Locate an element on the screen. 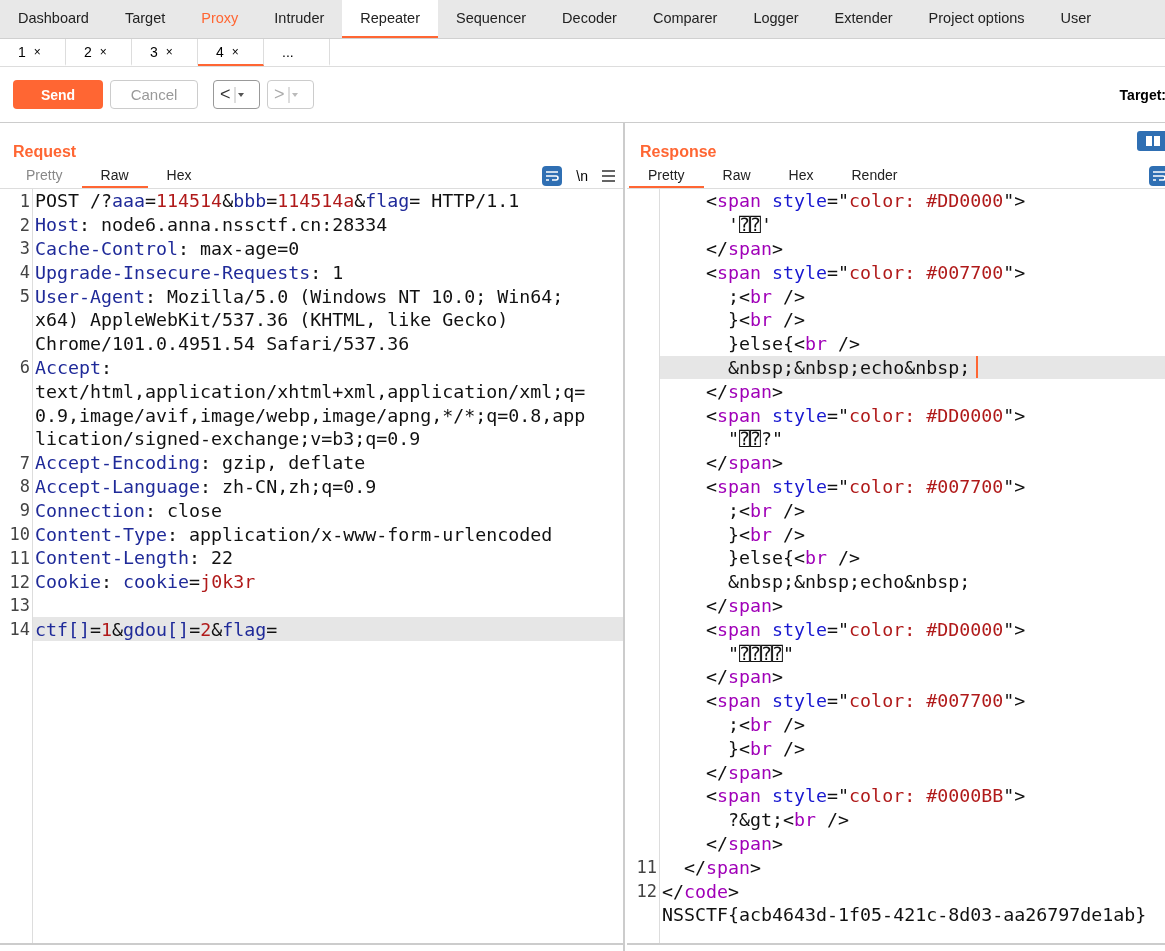 The height and width of the screenshot is (951, 1165). tab-label: 4 is located at coordinates (220, 51).